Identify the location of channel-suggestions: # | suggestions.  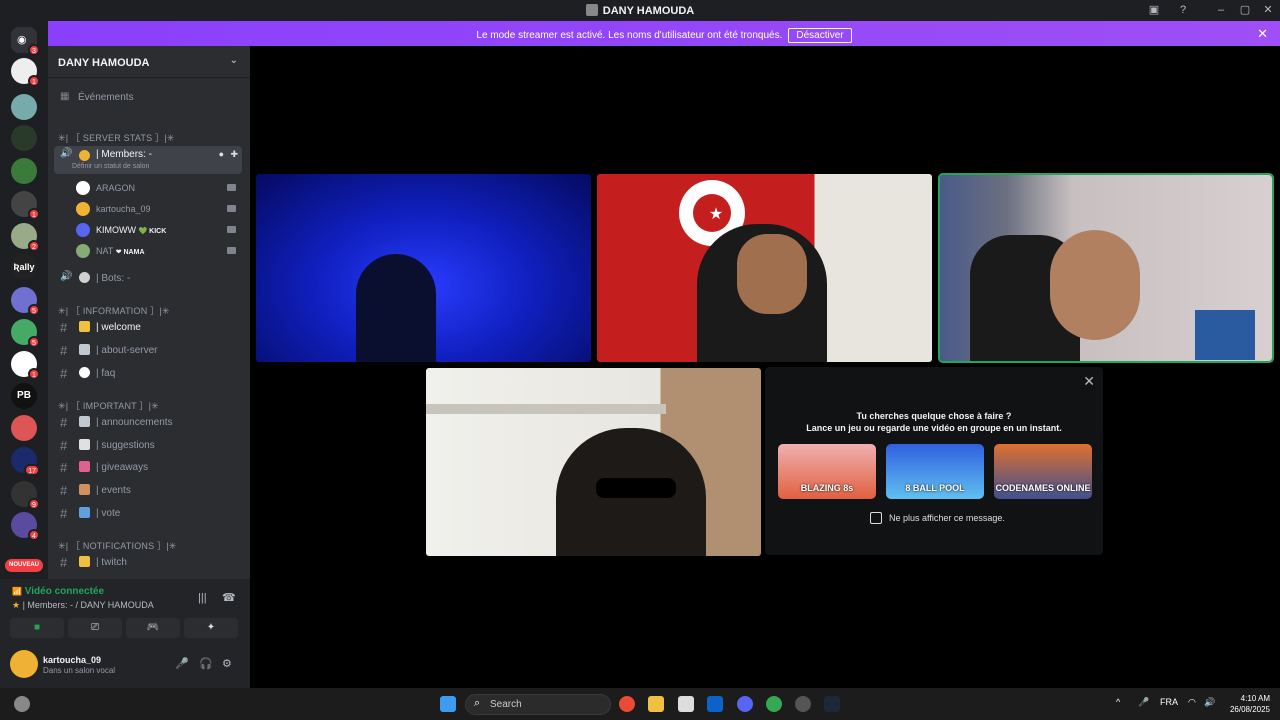
(148, 446).